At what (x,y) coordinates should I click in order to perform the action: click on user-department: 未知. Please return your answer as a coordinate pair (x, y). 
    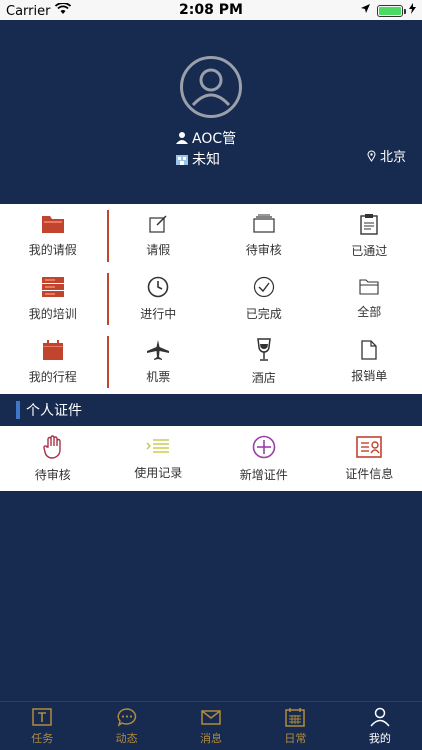
    Looking at the image, I should click on (206, 160).